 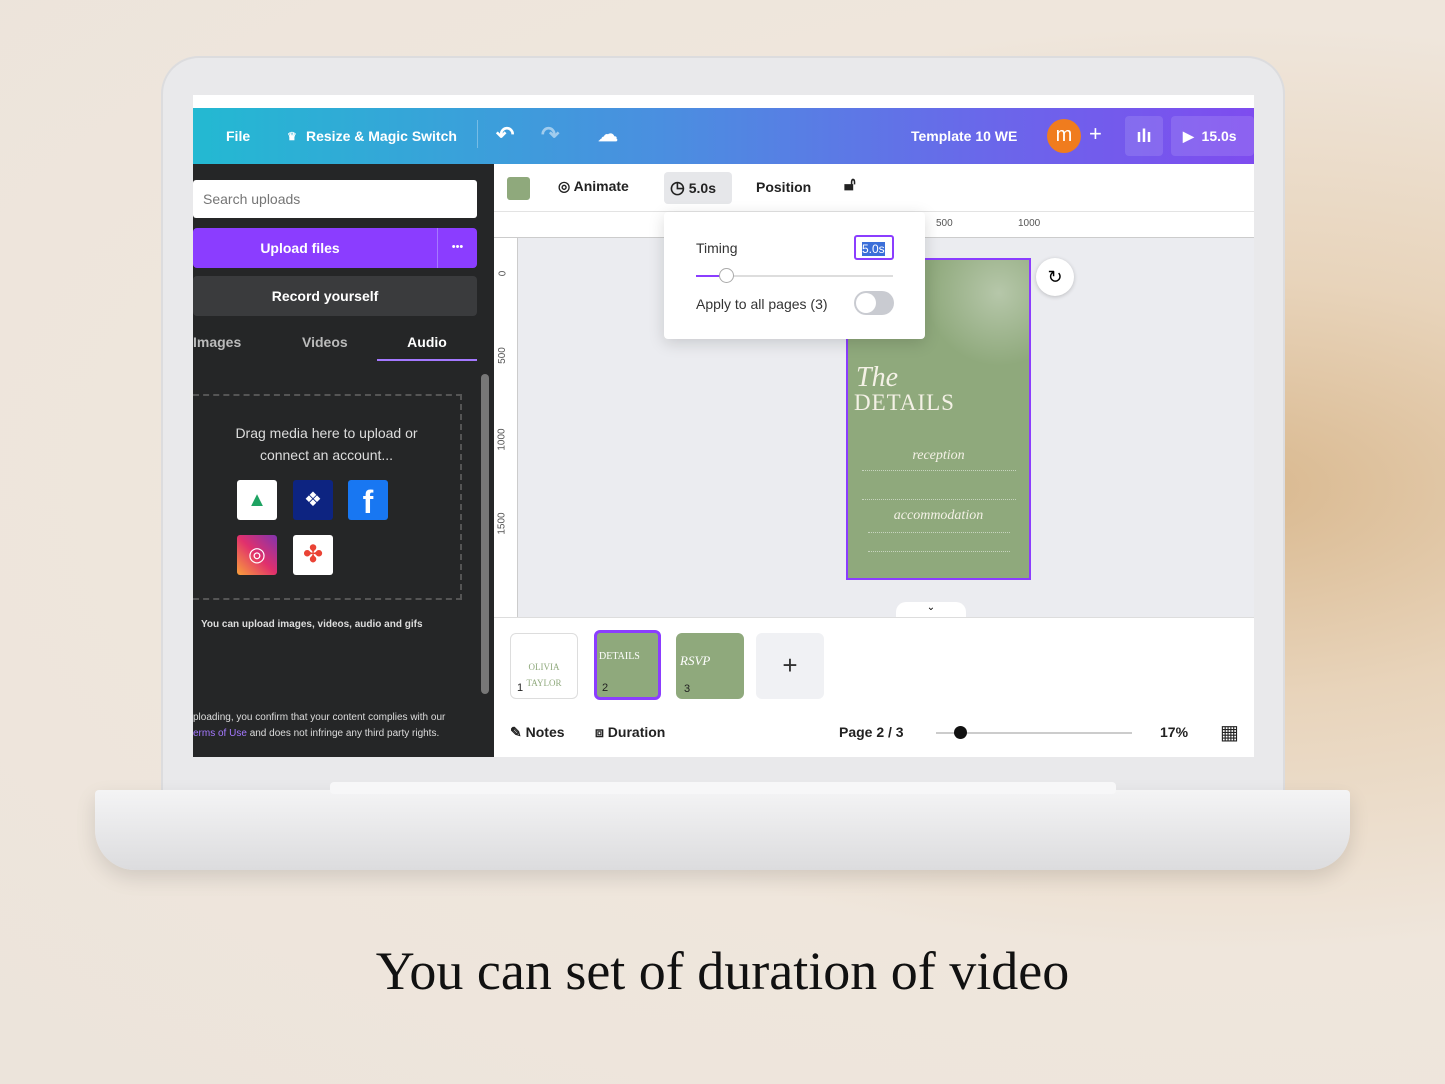 I want to click on design-title: Template 10 WE, so click(x=964, y=136).